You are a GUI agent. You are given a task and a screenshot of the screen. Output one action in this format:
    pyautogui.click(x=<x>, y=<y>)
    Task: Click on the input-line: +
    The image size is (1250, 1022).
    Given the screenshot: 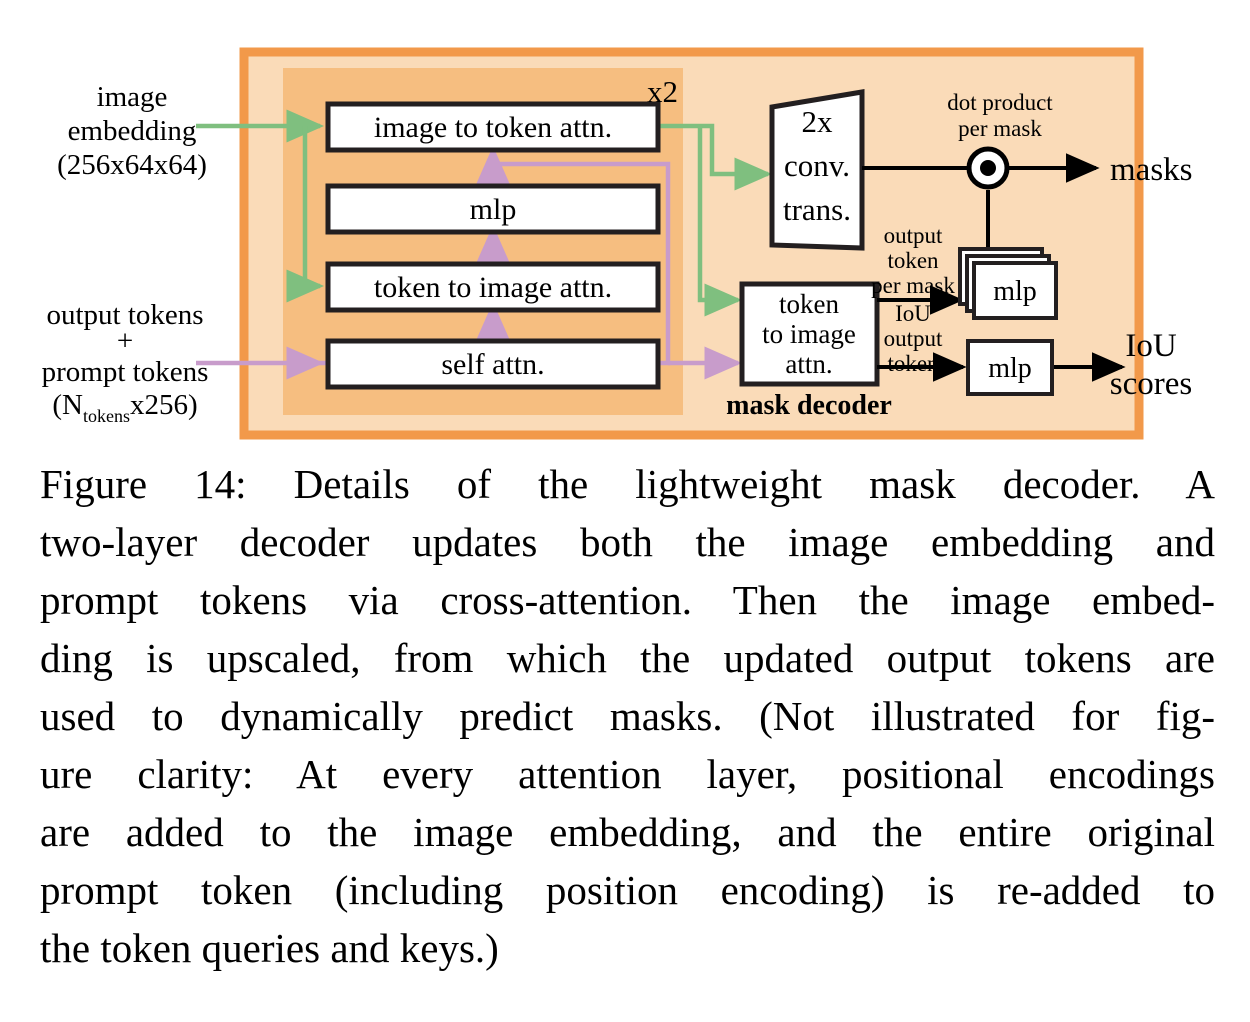 What is the action you would take?
    pyautogui.click(x=125, y=341)
    